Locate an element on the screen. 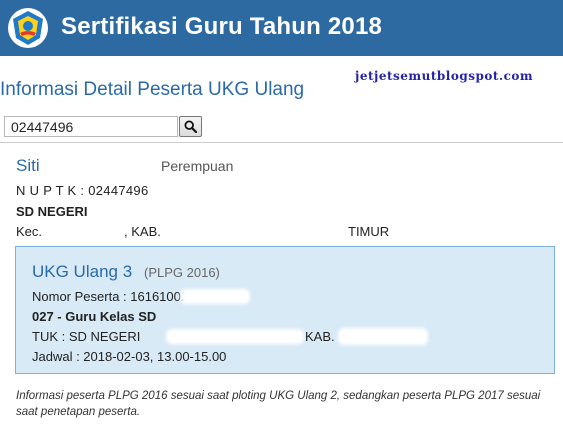 The height and width of the screenshot is (428, 563). divider is located at coordinates (281, 142).